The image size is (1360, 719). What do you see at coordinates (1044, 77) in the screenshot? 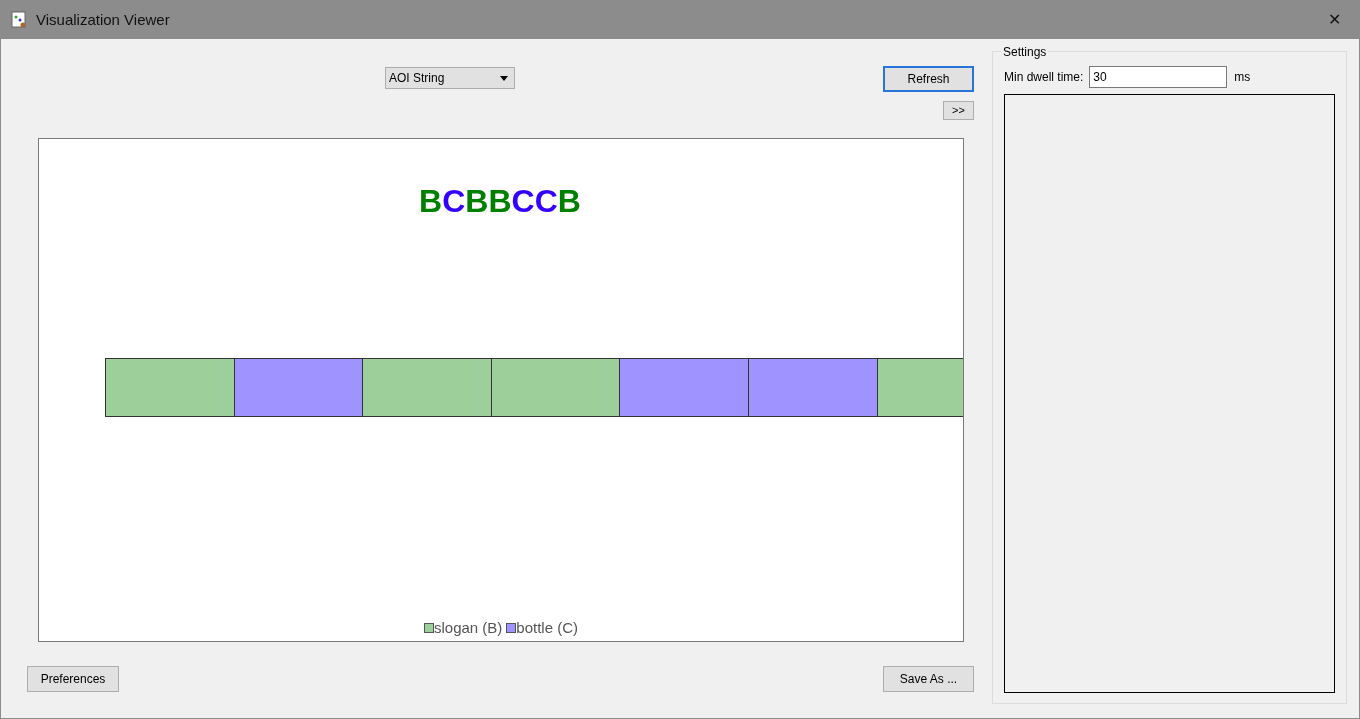
I see `dwell-label: Min dwell time:` at bounding box center [1044, 77].